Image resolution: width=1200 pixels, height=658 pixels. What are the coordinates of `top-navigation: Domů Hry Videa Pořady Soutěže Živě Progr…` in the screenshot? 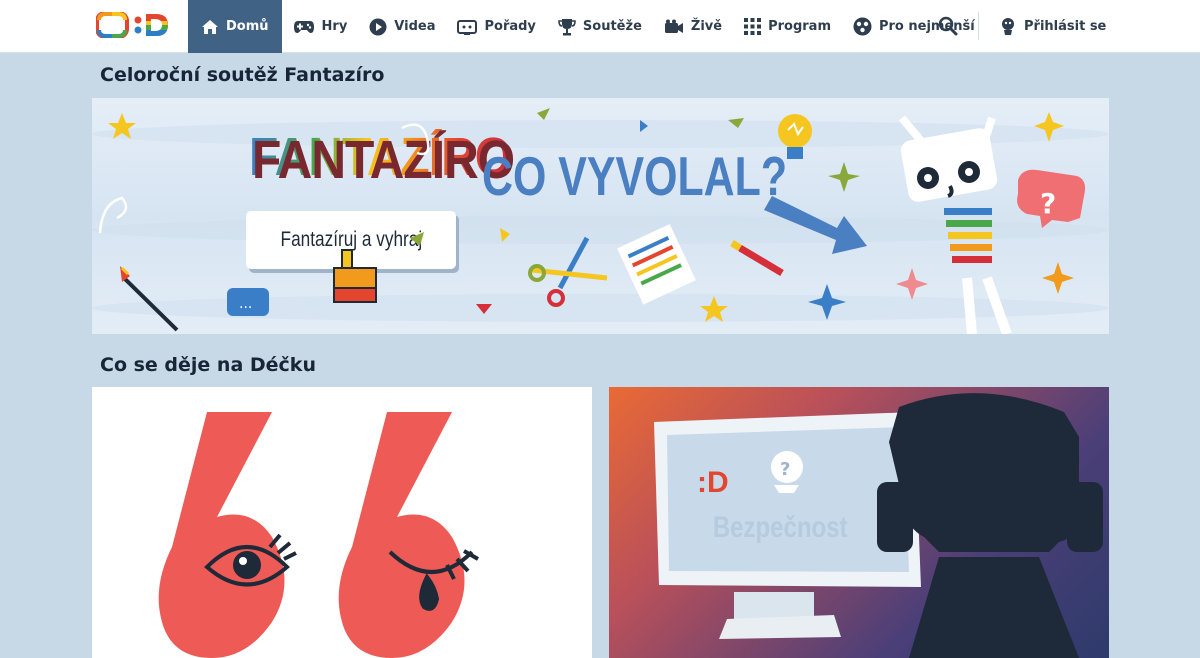 It's located at (600, 26).